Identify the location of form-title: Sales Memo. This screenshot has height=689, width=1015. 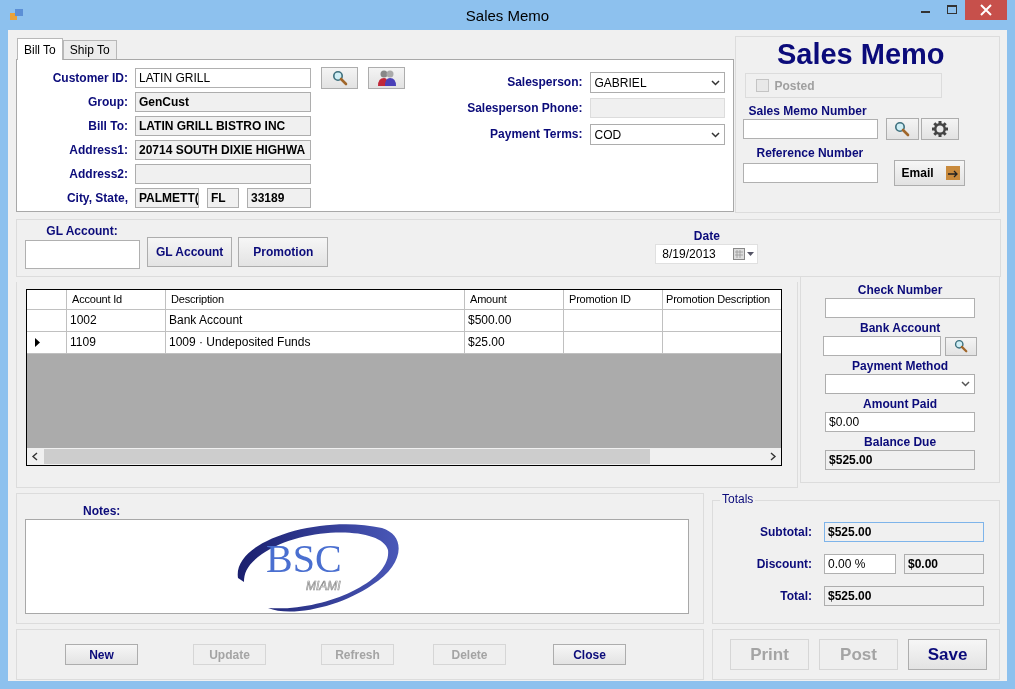
(860, 54).